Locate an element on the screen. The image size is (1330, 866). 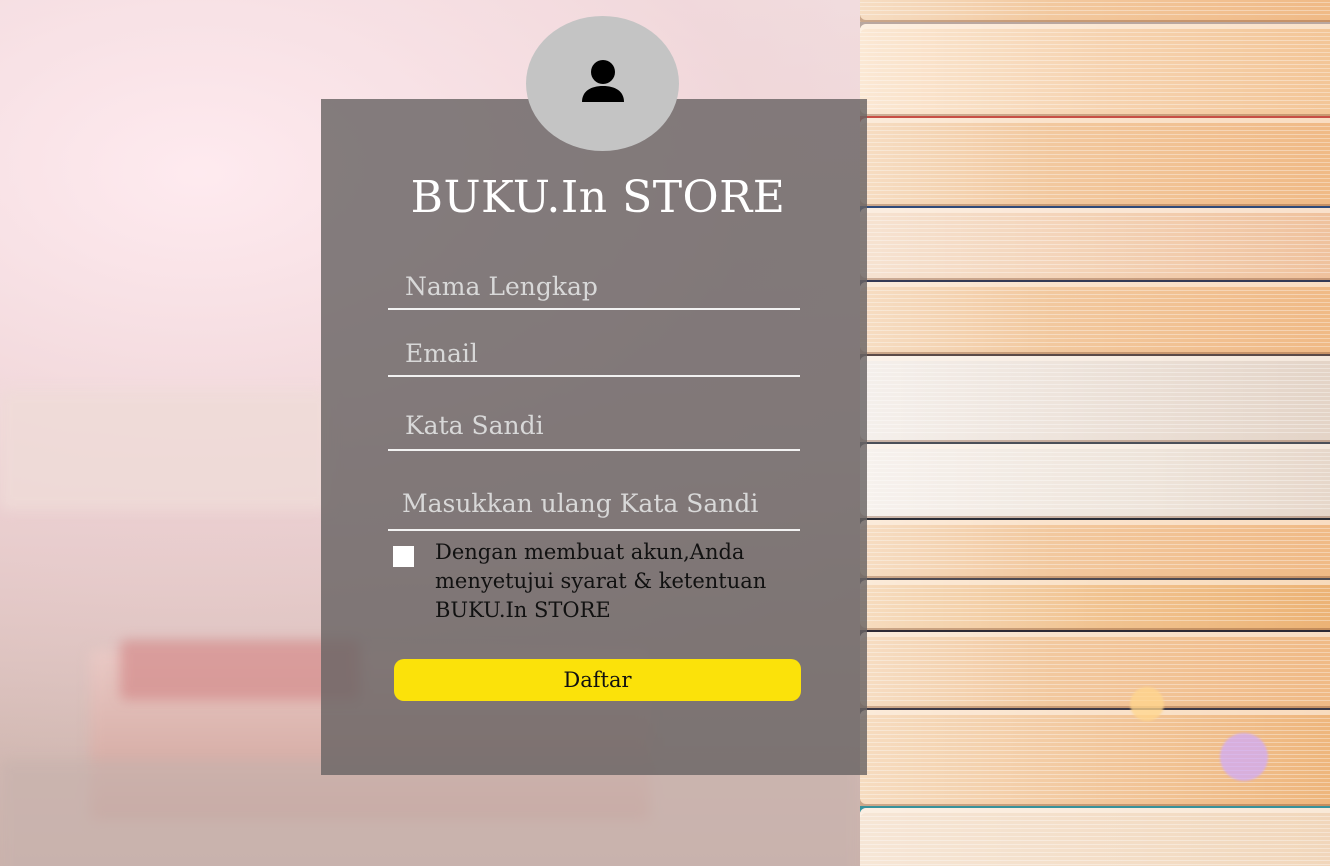
full-name-input is located at coordinates (594, 286).